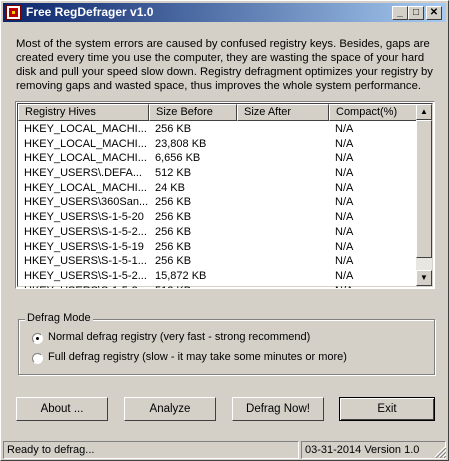 Image resolution: width=449 pixels, height=461 pixels. Describe the element at coordinates (218, 158) in the screenshot. I see `table-row: HKEY_LOCAL_MACHI... 6,656 KB N/A` at that location.